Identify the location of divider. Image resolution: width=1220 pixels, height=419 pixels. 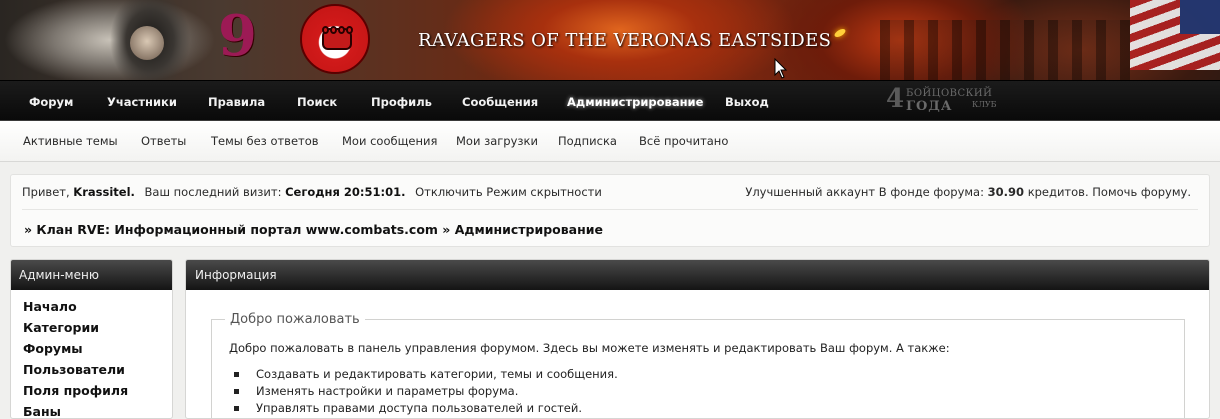
(610, 209).